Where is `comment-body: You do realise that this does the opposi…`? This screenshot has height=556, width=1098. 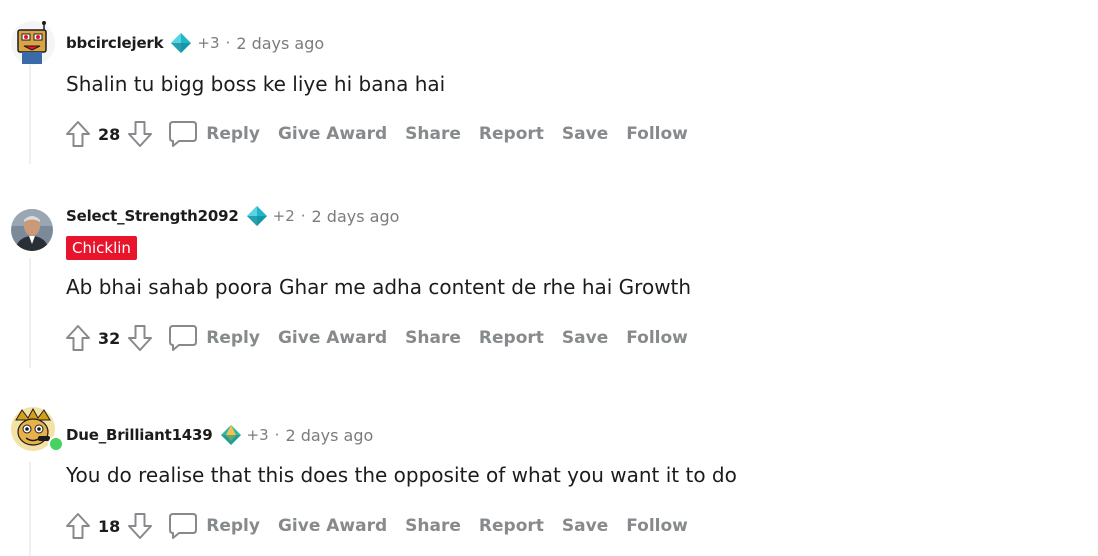
comment-body: You do realise that this does the opposi… is located at coordinates (401, 475).